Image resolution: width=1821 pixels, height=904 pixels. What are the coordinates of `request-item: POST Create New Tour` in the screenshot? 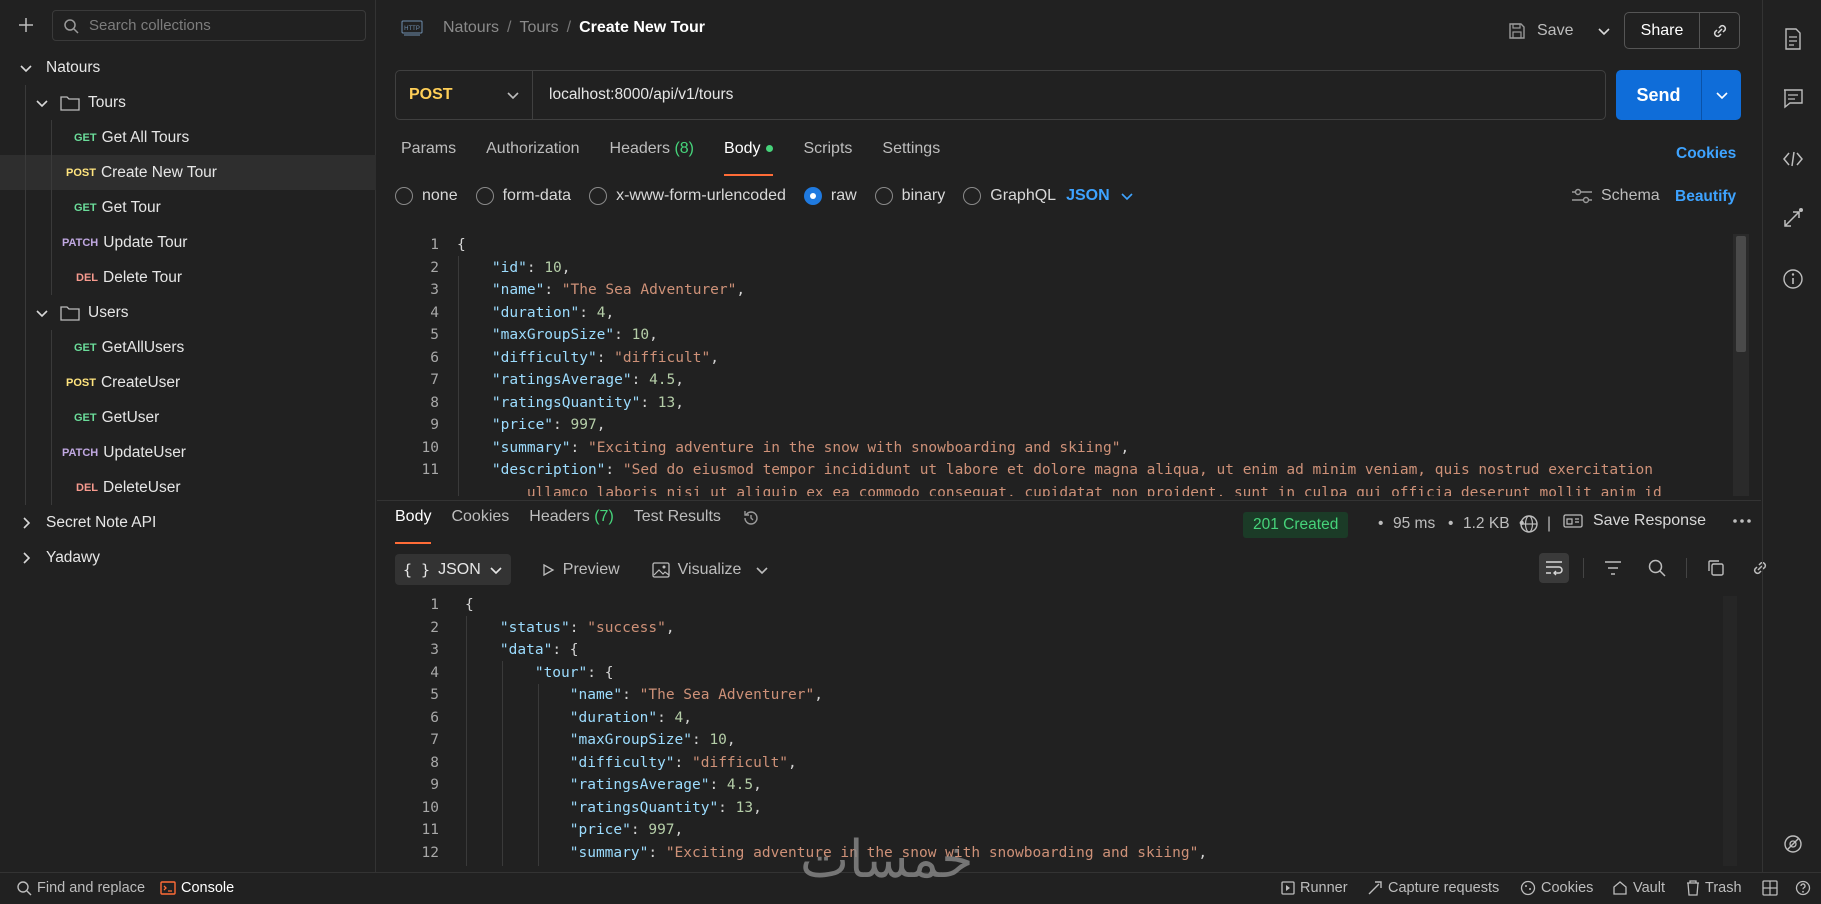 It's located at (188, 172).